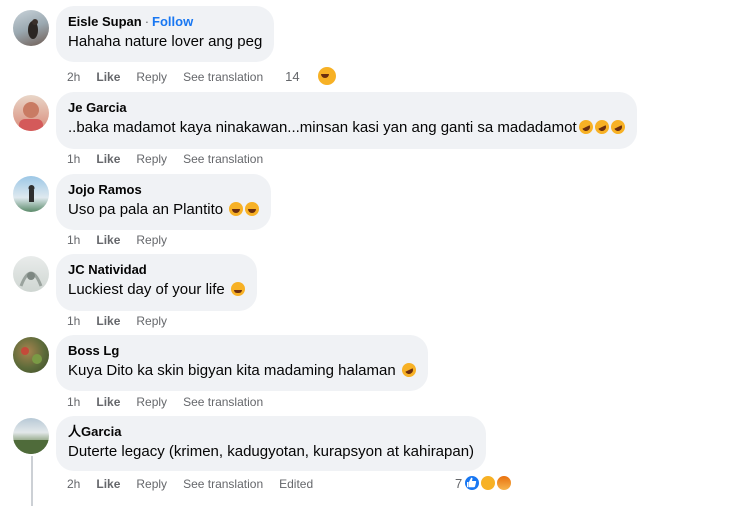 The image size is (750, 506). What do you see at coordinates (490, 485) in the screenshot?
I see `reaction-summary: 7` at bounding box center [490, 485].